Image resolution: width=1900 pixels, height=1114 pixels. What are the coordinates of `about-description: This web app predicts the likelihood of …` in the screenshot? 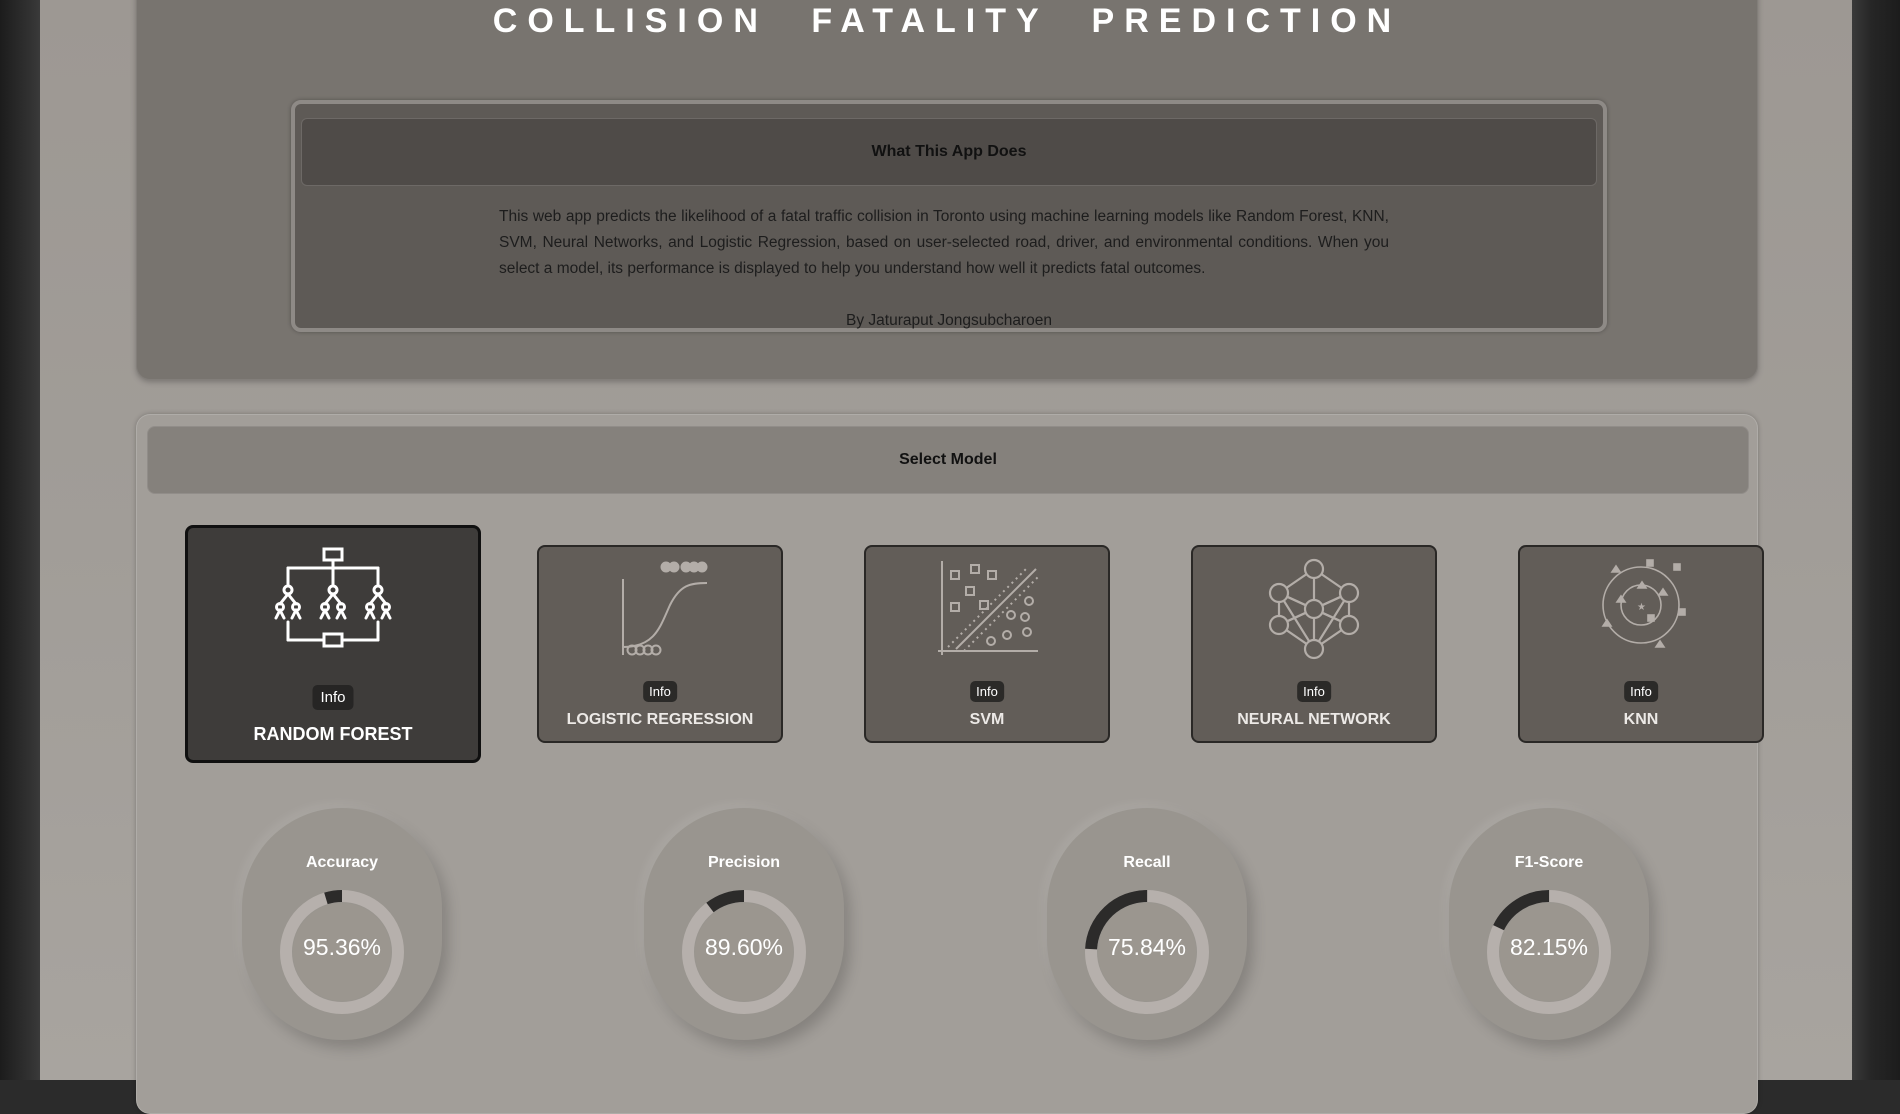 It's located at (944, 242).